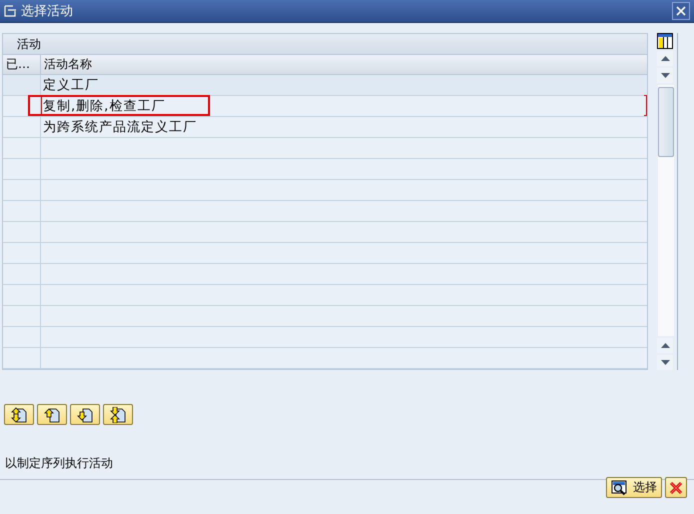  I want to click on table-cell-text: 复制,删除,检查工厂, so click(104, 106).